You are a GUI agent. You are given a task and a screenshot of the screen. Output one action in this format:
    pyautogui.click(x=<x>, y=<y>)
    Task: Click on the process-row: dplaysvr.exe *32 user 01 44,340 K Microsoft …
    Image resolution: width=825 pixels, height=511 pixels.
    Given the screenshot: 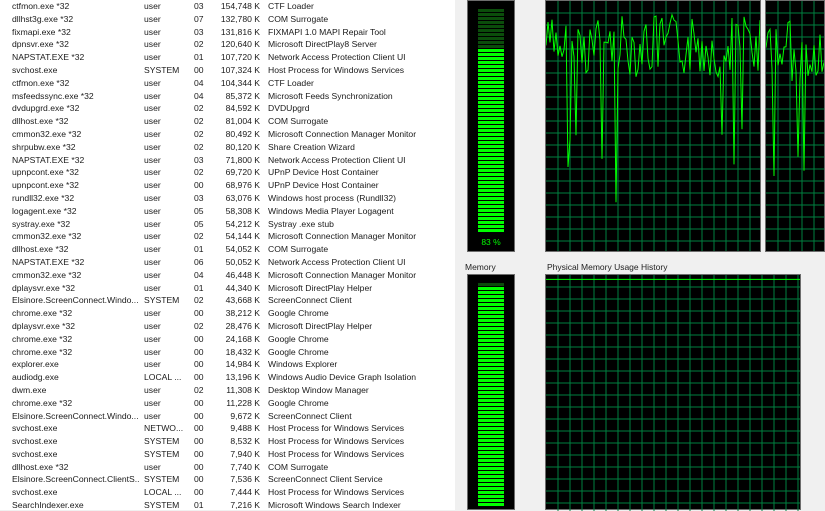 What is the action you would take?
    pyautogui.click(x=227, y=288)
    